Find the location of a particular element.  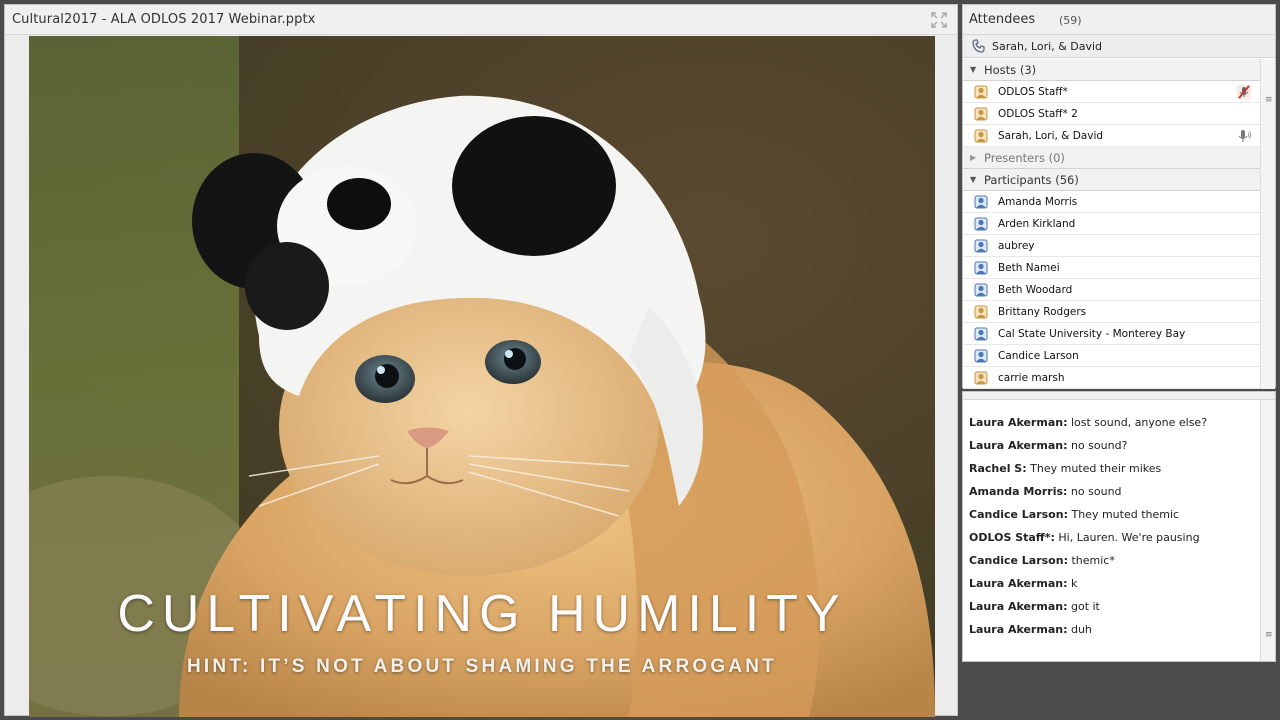

attendee-list: ▼ Hosts (3) ODLOS Staff* ODLOS Staff* 2 is located at coordinates (1111, 224).